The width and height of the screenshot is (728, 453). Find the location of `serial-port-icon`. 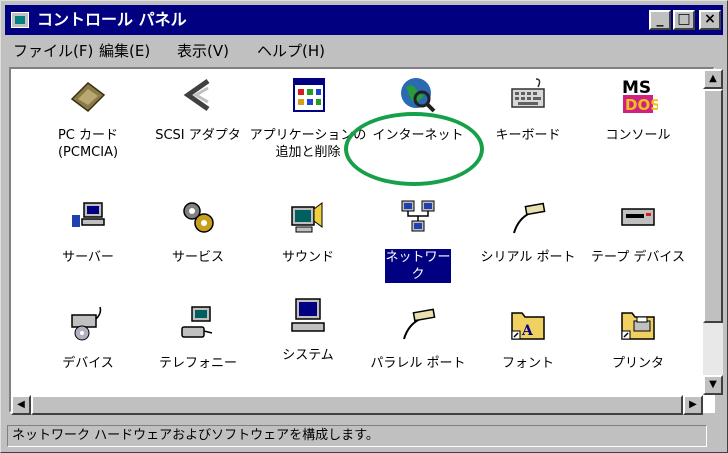

serial-port-icon is located at coordinates (529, 218).